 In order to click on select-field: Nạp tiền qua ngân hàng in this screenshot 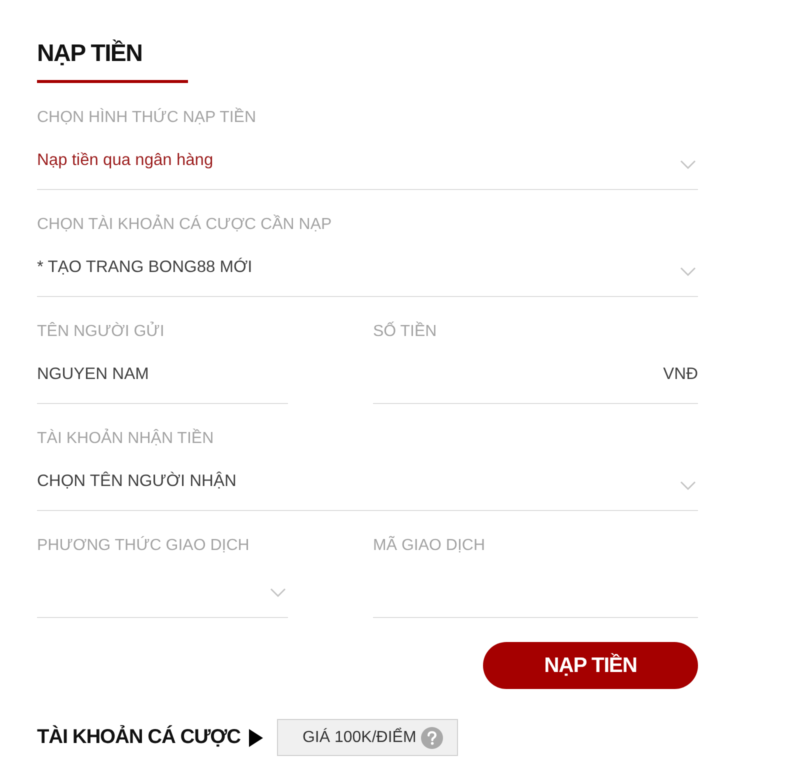, I will do `click(367, 159)`.